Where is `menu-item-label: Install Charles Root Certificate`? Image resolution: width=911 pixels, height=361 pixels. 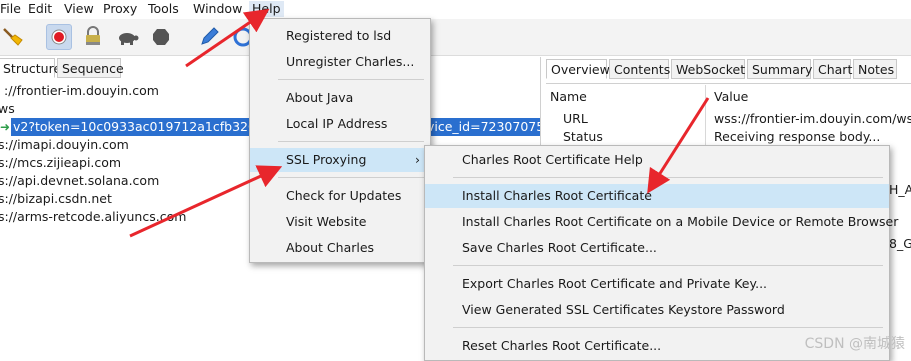
menu-item-label: Install Charles Root Certificate is located at coordinates (557, 195).